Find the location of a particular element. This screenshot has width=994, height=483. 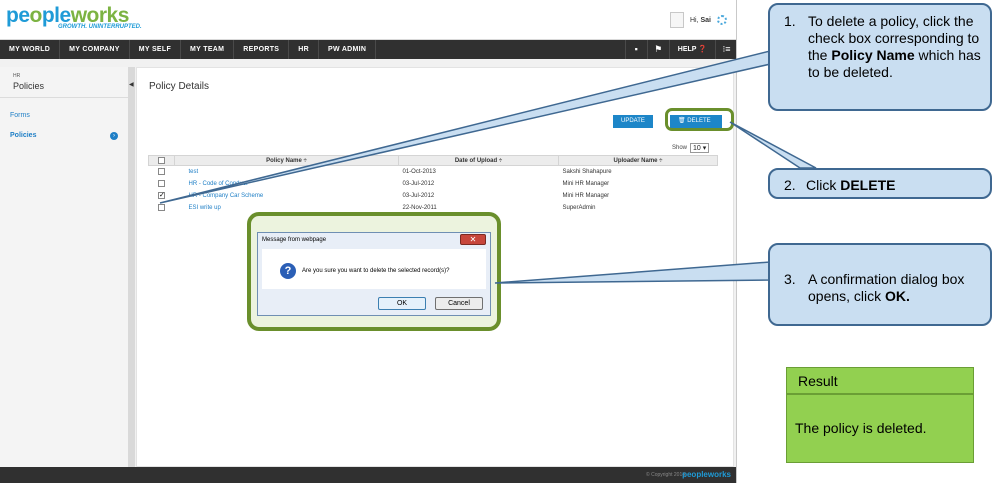

callout-1-number: 1. is located at coordinates (790, 21).